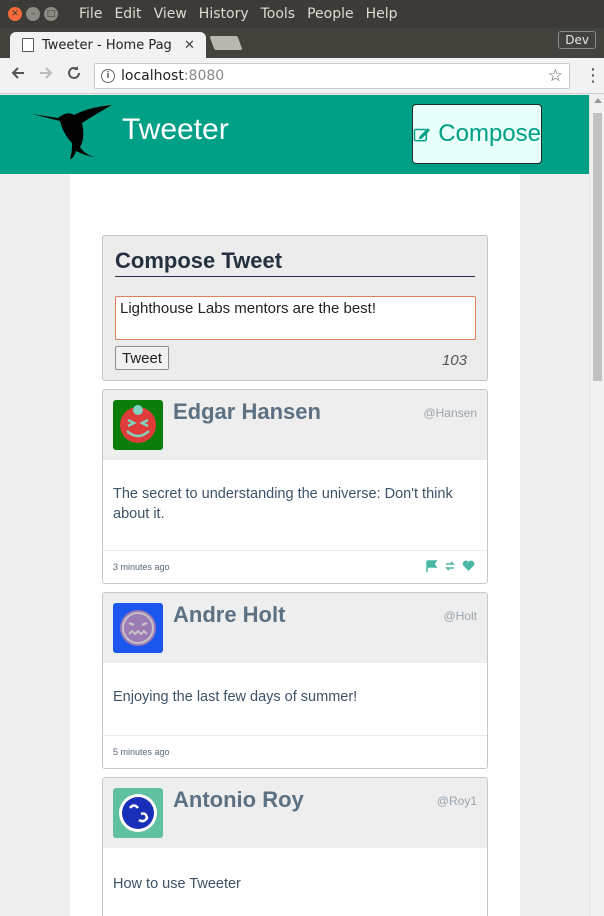 The image size is (604, 916). I want to click on menu-file: File, so click(90, 14).